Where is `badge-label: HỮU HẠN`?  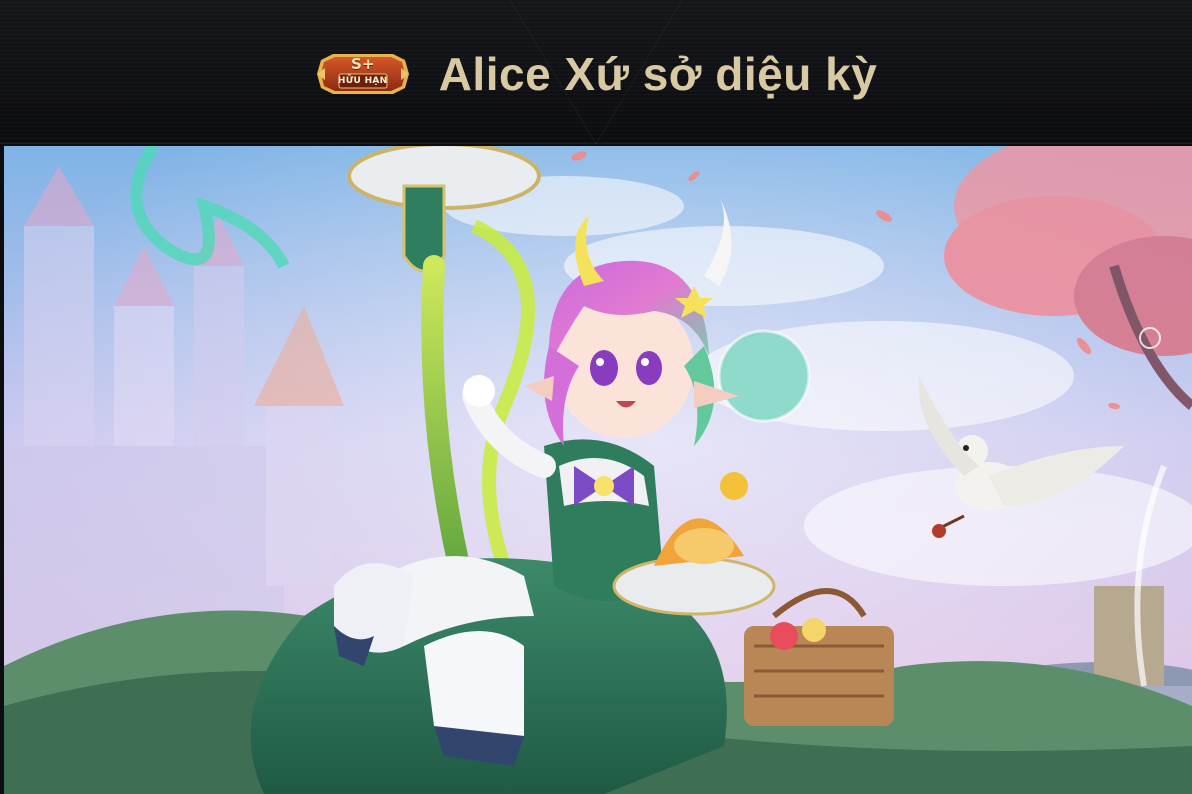
badge-label: HỮU HẠN is located at coordinates (362, 80).